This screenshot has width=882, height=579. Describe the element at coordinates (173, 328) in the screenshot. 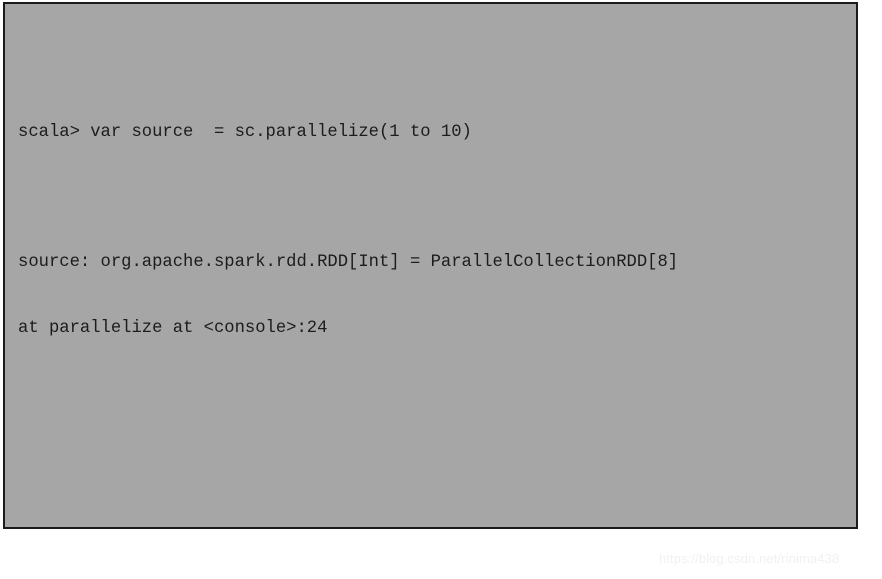

I see `repl-output-parallelize-line-2: at parallelize at <console>:24` at that location.